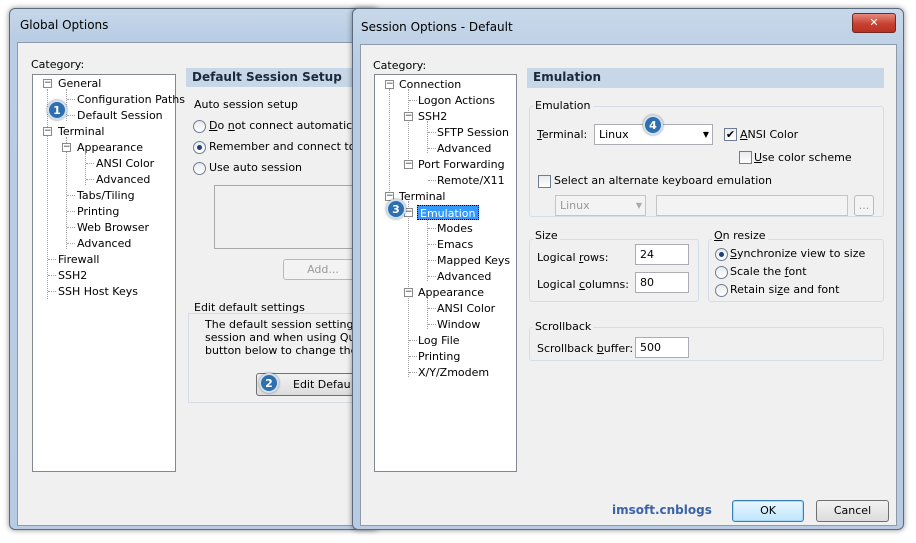 Image resolution: width=916 pixels, height=543 pixels. Describe the element at coordinates (456, 100) in the screenshot. I see `tree-item-logon-actions: Logon Actions` at that location.